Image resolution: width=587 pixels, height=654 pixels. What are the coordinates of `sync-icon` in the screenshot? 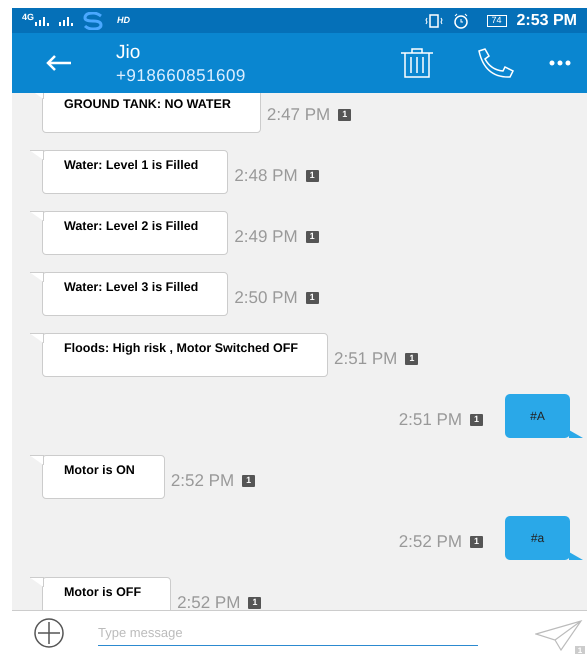 It's located at (93, 21).